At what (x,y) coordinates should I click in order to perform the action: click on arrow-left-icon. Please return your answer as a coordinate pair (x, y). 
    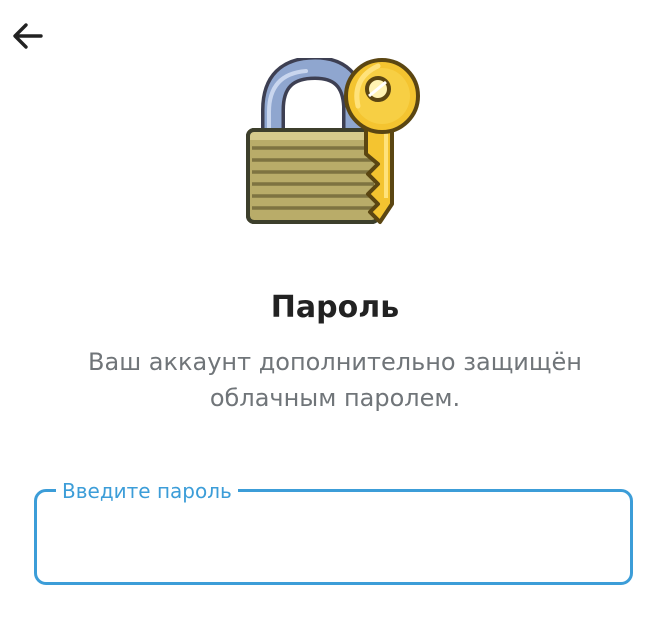
    Looking at the image, I should click on (28, 36).